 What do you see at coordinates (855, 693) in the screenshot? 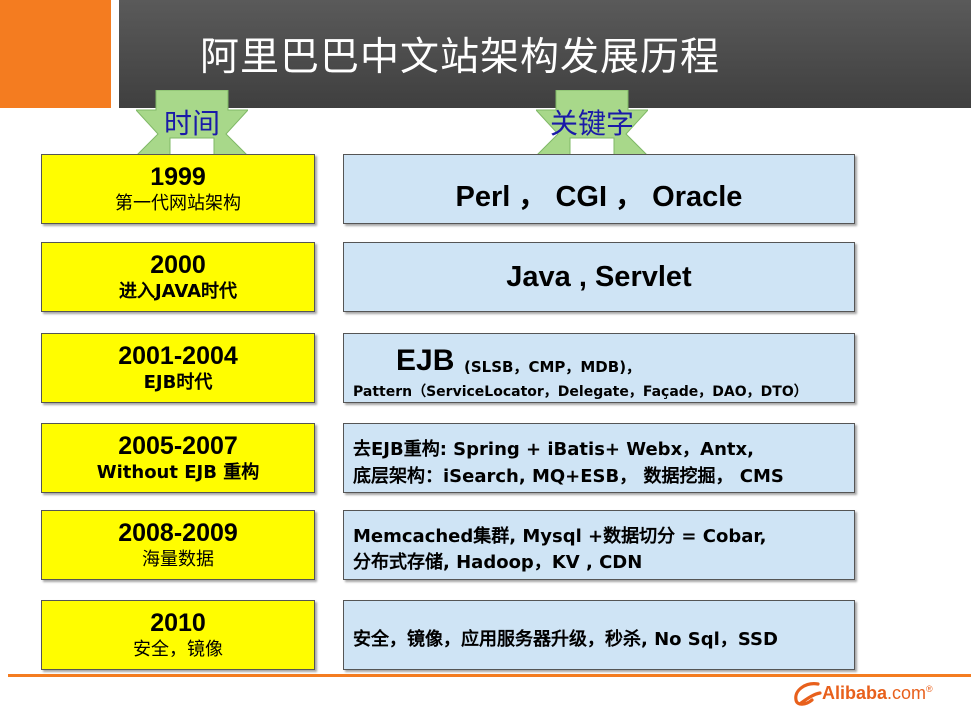
I see `logo-brand: Alibaba` at bounding box center [855, 693].